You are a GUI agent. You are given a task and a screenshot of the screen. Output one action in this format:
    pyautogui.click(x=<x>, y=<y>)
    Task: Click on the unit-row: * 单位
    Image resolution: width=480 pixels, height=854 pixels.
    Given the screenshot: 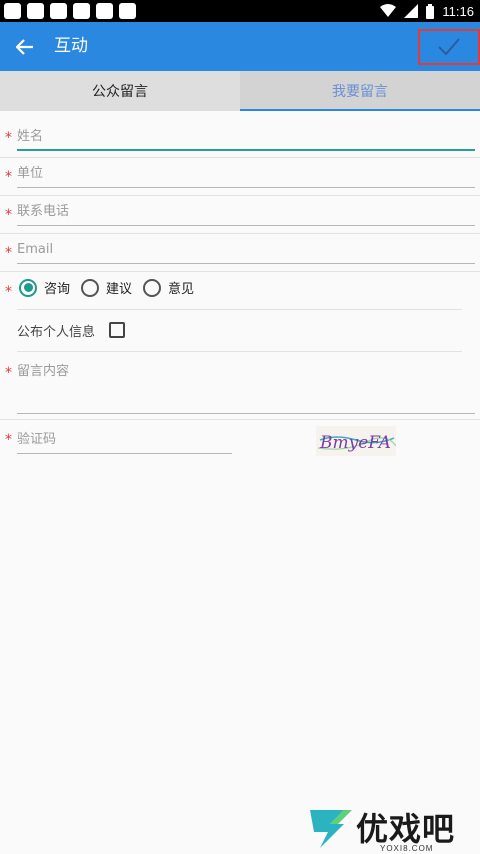 What is the action you would take?
    pyautogui.click(x=240, y=177)
    